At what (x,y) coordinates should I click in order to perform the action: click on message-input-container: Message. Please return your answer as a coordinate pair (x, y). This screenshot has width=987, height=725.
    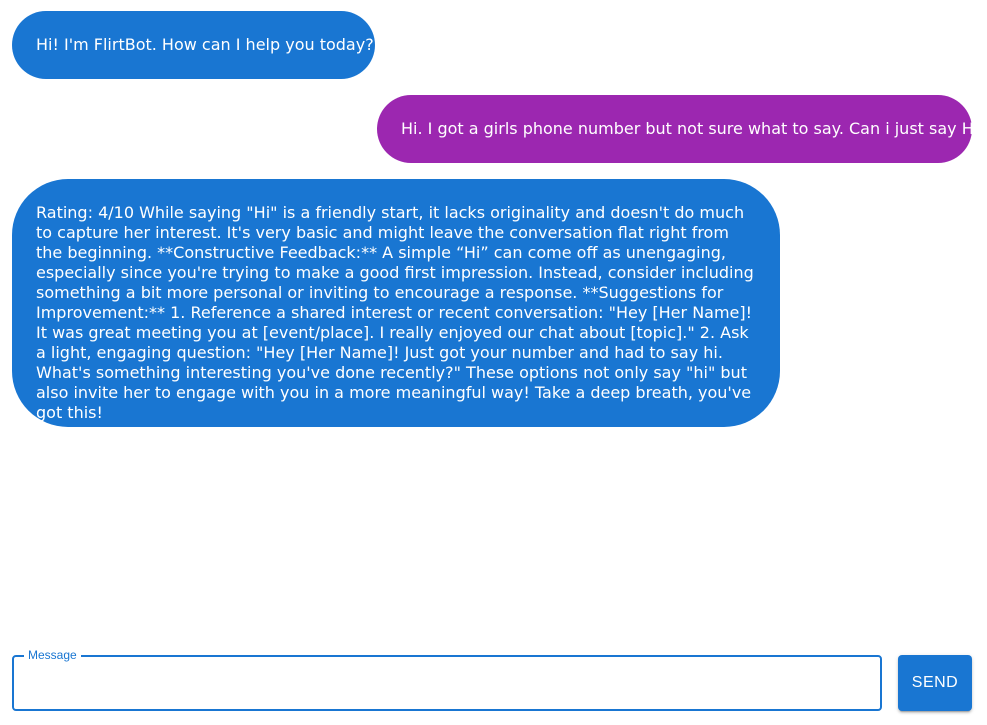
    Looking at the image, I should click on (447, 679).